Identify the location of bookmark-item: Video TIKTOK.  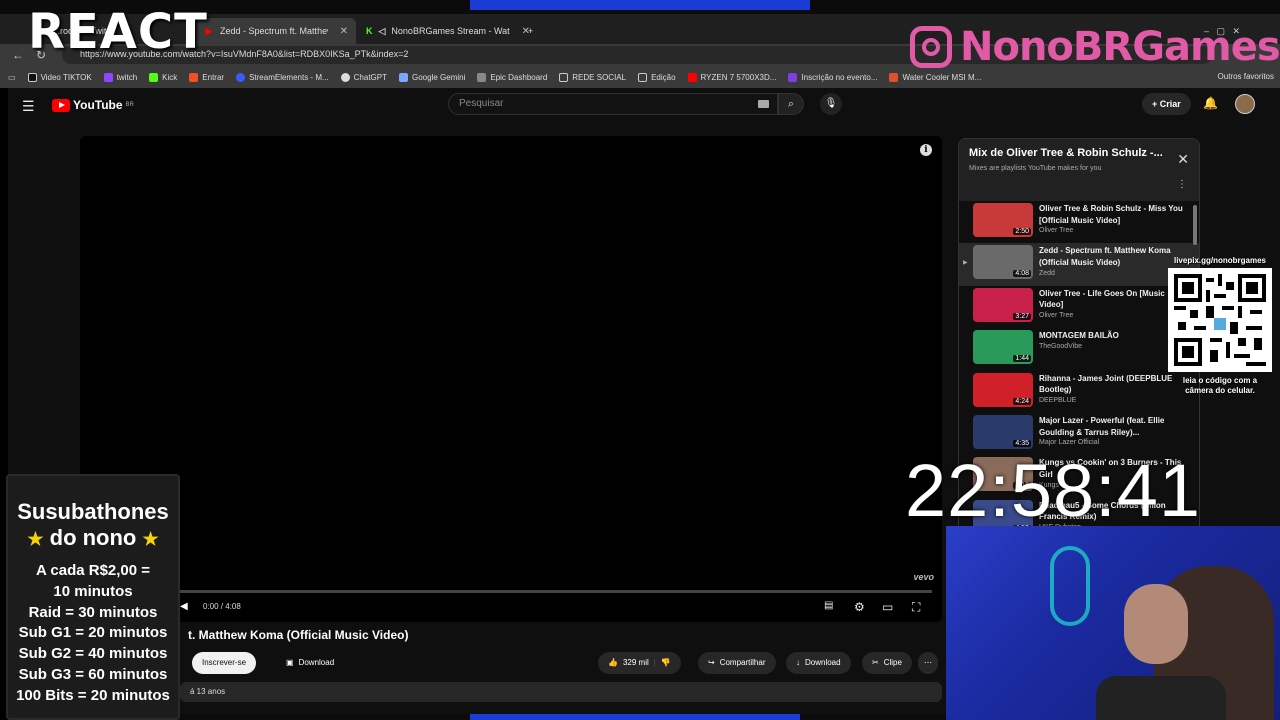
(59, 77).